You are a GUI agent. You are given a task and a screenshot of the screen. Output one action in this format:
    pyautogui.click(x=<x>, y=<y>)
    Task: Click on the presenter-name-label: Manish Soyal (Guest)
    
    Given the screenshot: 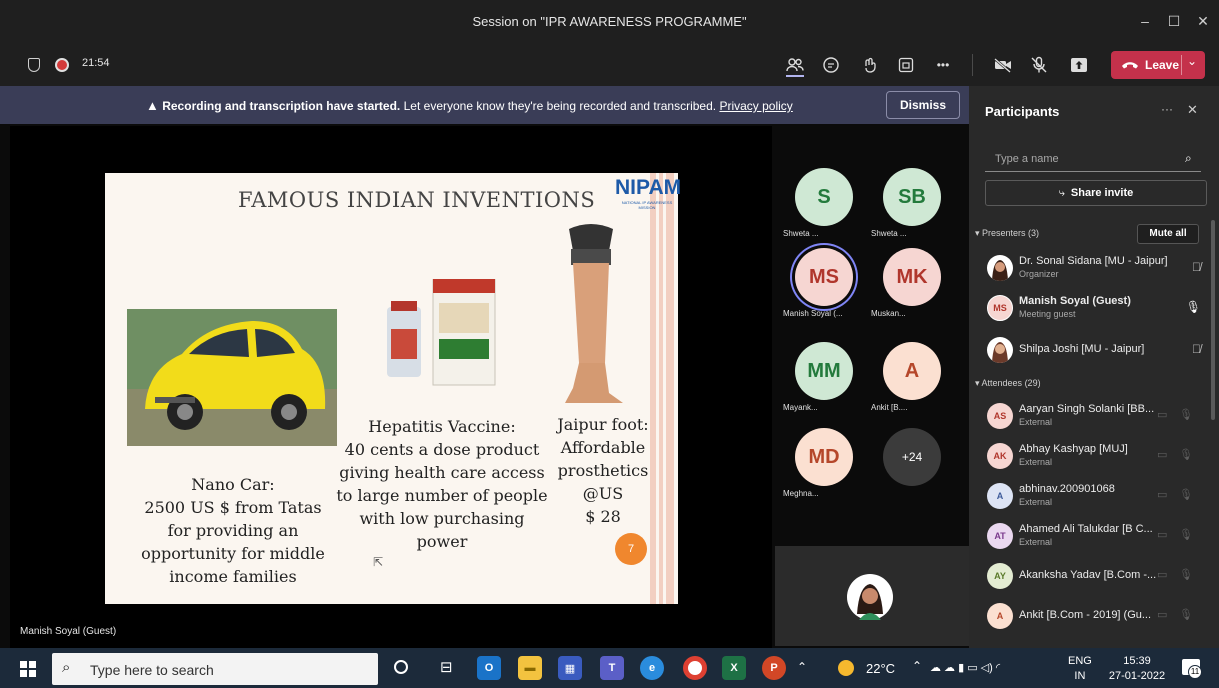 What is the action you would take?
    pyautogui.click(x=68, y=631)
    